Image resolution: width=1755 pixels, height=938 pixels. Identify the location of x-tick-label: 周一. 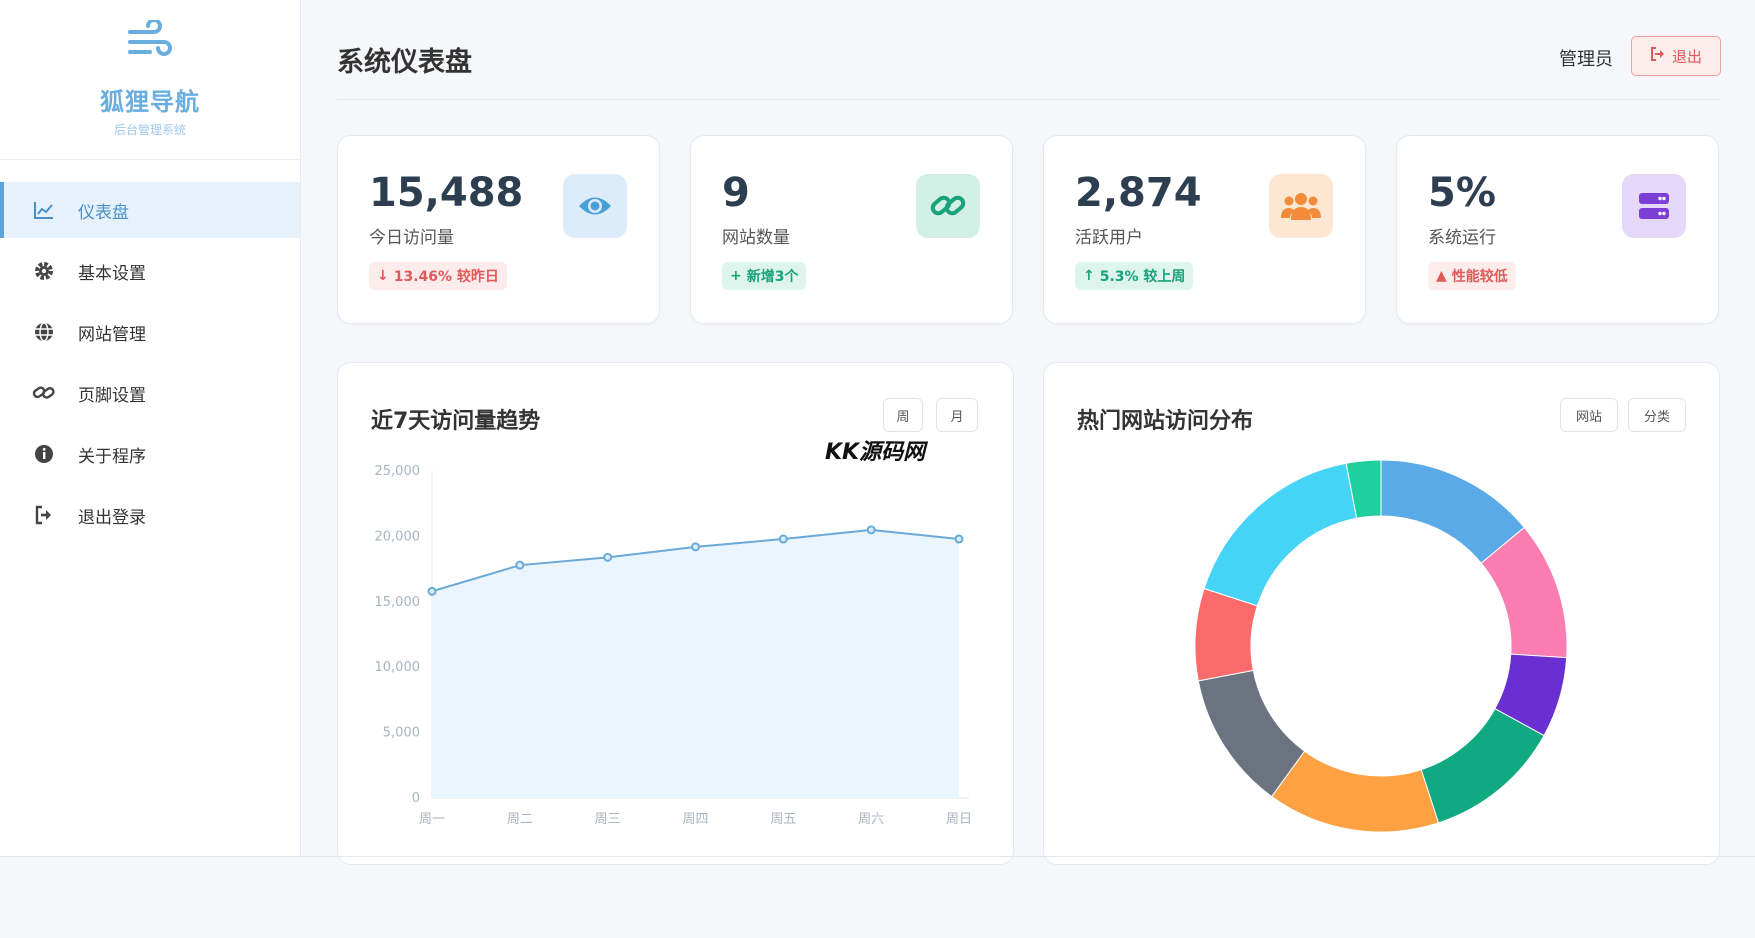
(432, 819).